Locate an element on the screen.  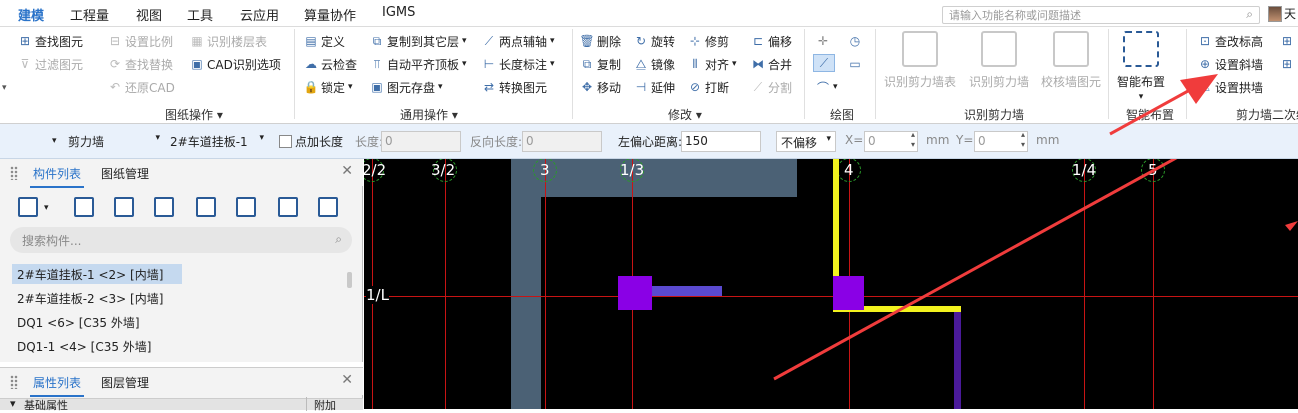
import-component-icon is located at coordinates (206, 207).